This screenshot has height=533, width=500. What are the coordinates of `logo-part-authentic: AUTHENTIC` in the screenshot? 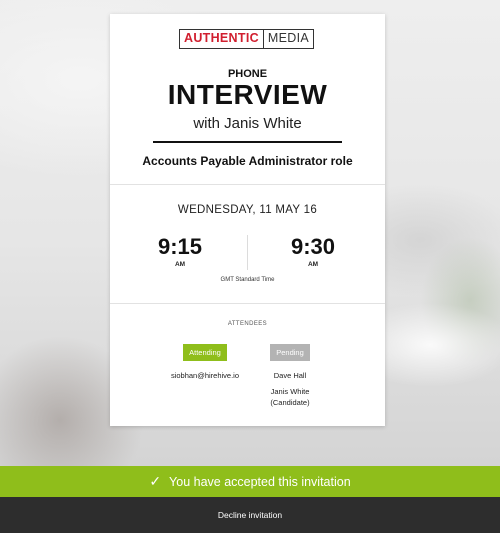 It's located at (221, 39).